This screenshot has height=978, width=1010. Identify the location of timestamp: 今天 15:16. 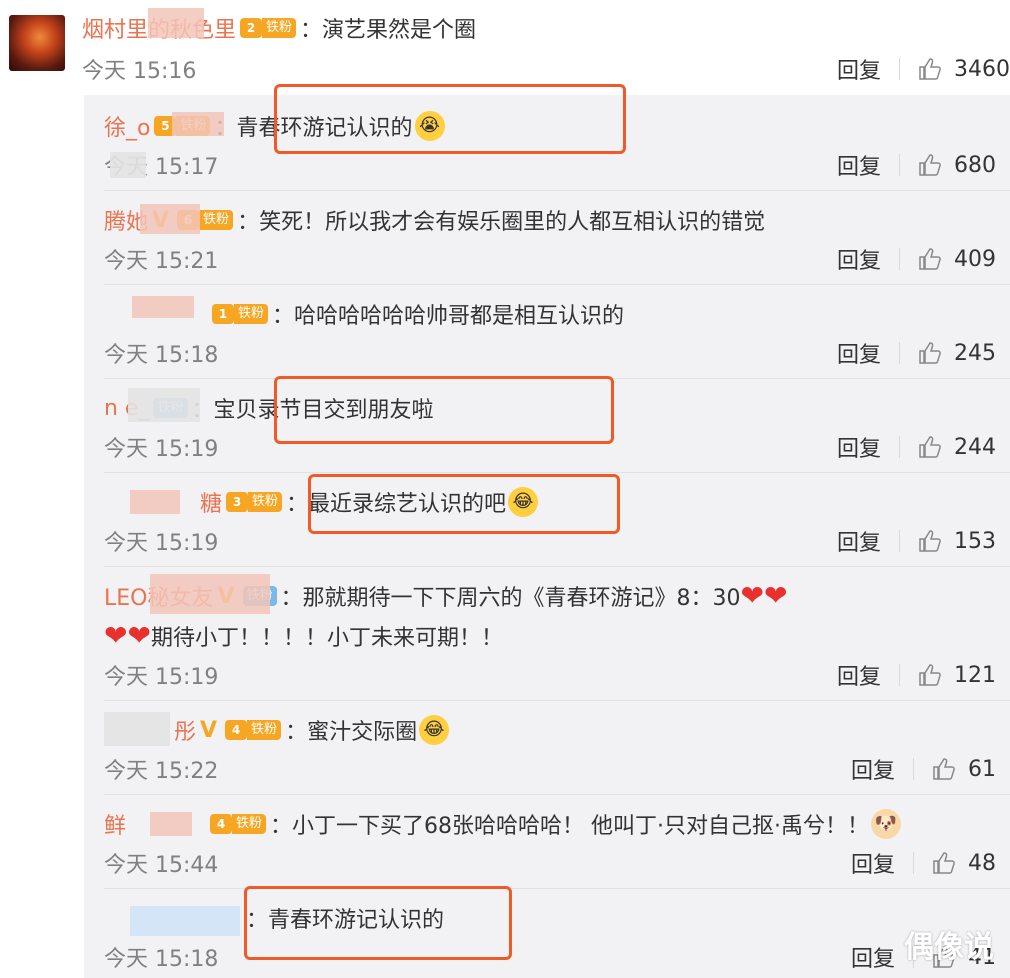
(139, 71).